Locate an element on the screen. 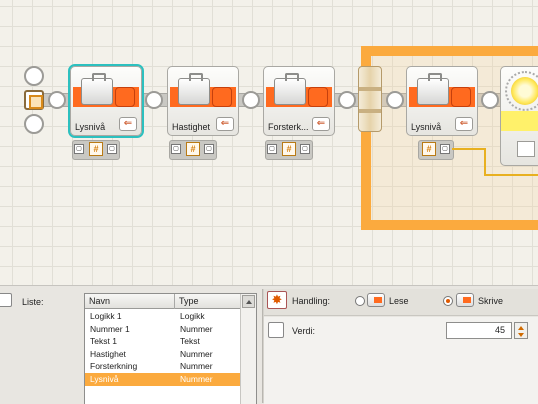 This screenshot has width=538, height=404. value-field: 45 is located at coordinates (479, 330).